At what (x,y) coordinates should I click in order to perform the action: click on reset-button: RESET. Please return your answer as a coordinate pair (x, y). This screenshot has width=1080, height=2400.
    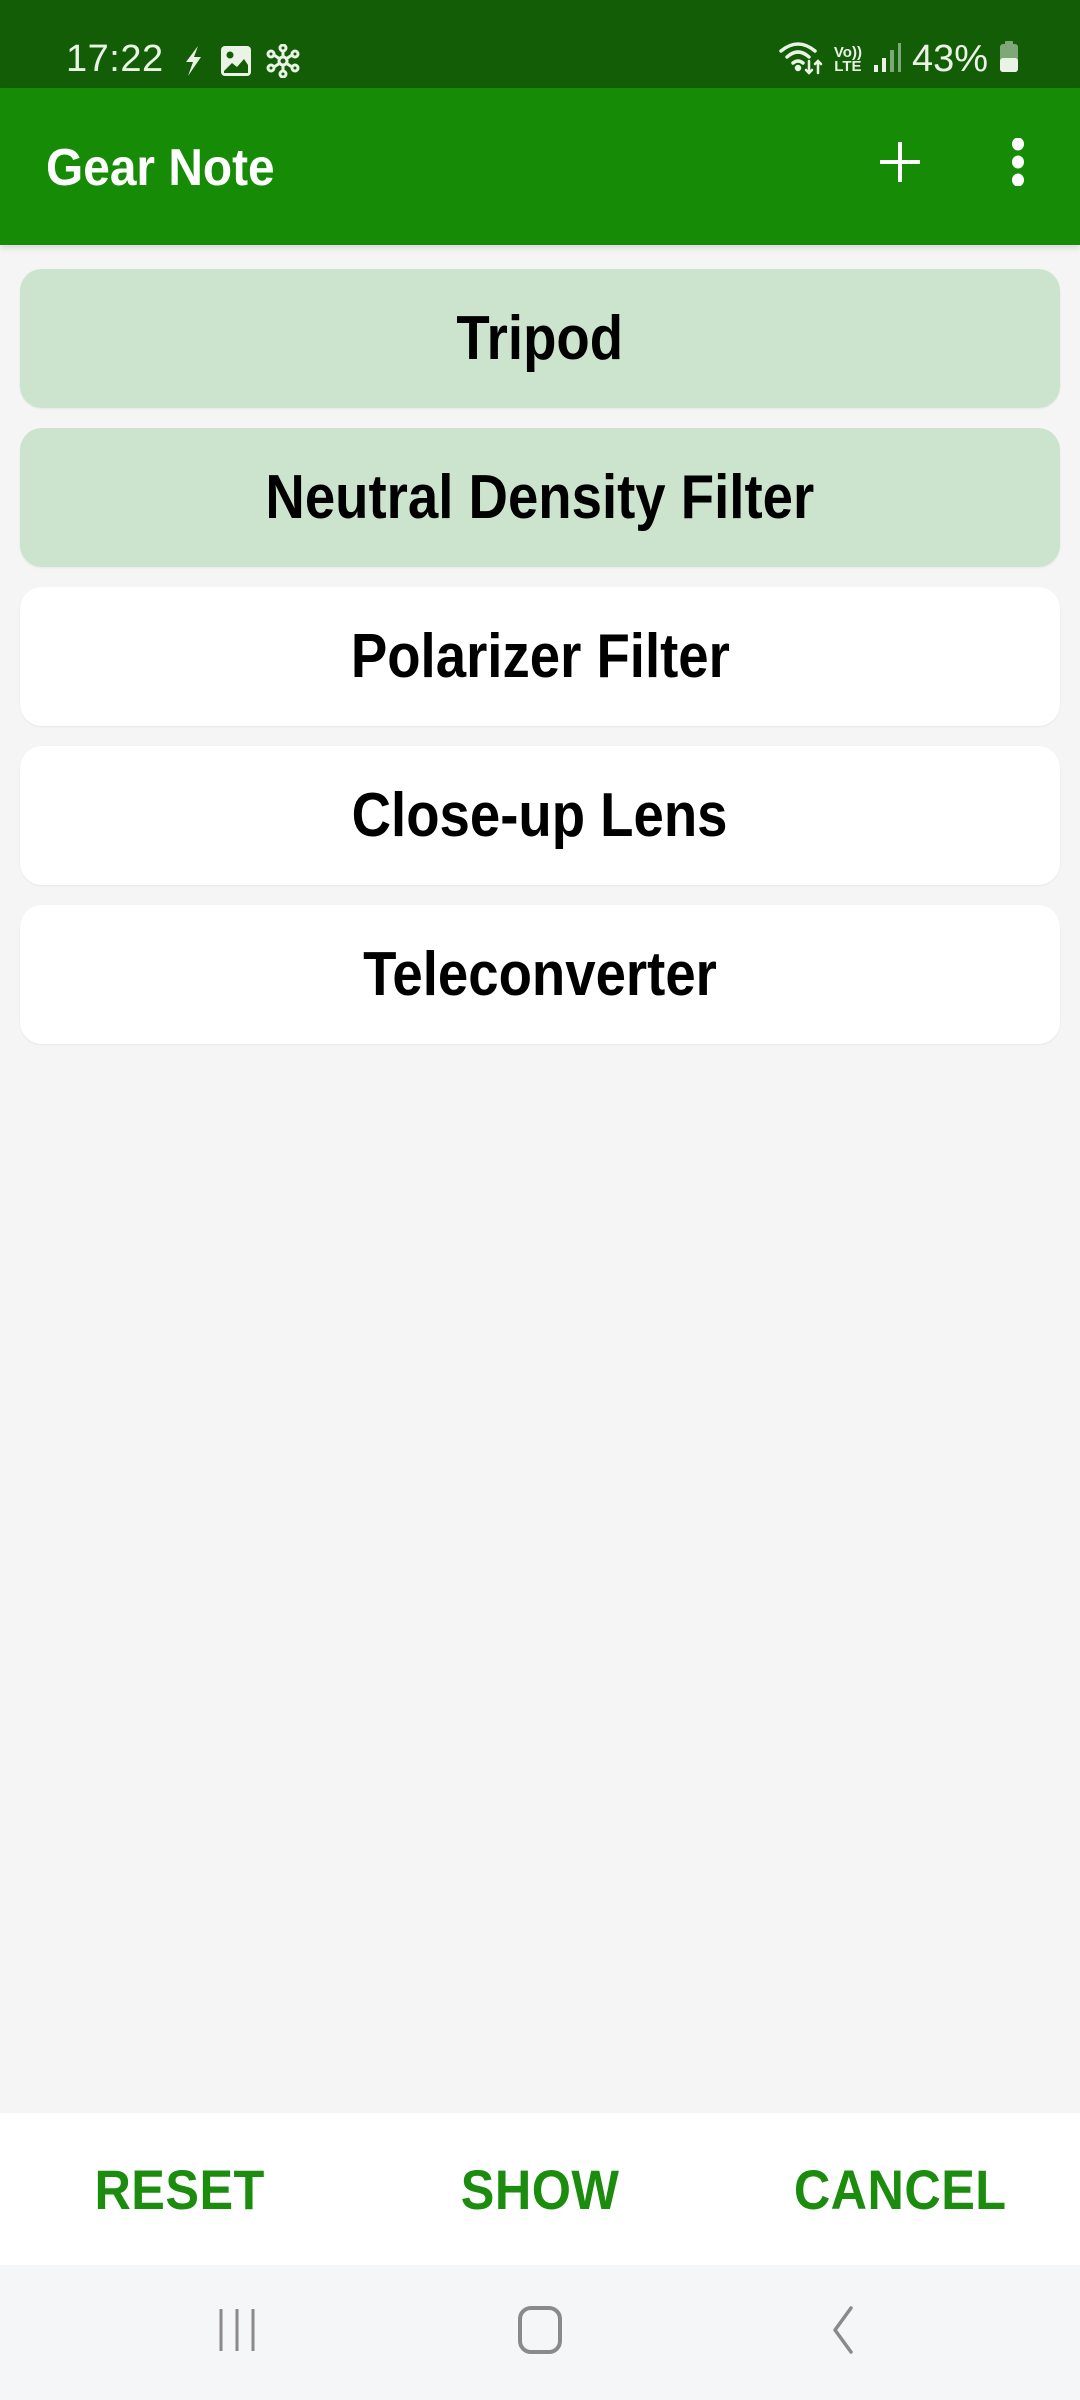
    Looking at the image, I should click on (180, 2189).